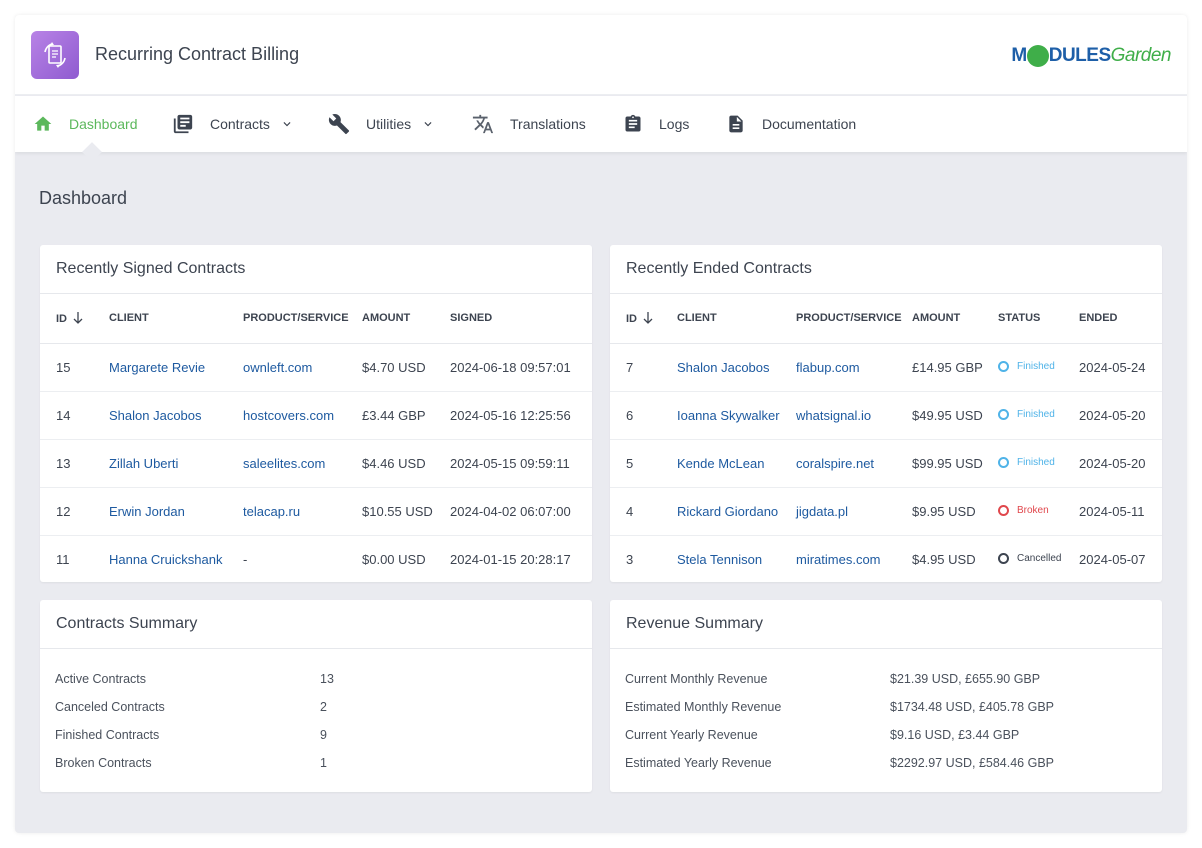 This screenshot has height=848, width=1202. I want to click on nav-translations: Translations, so click(529, 124).